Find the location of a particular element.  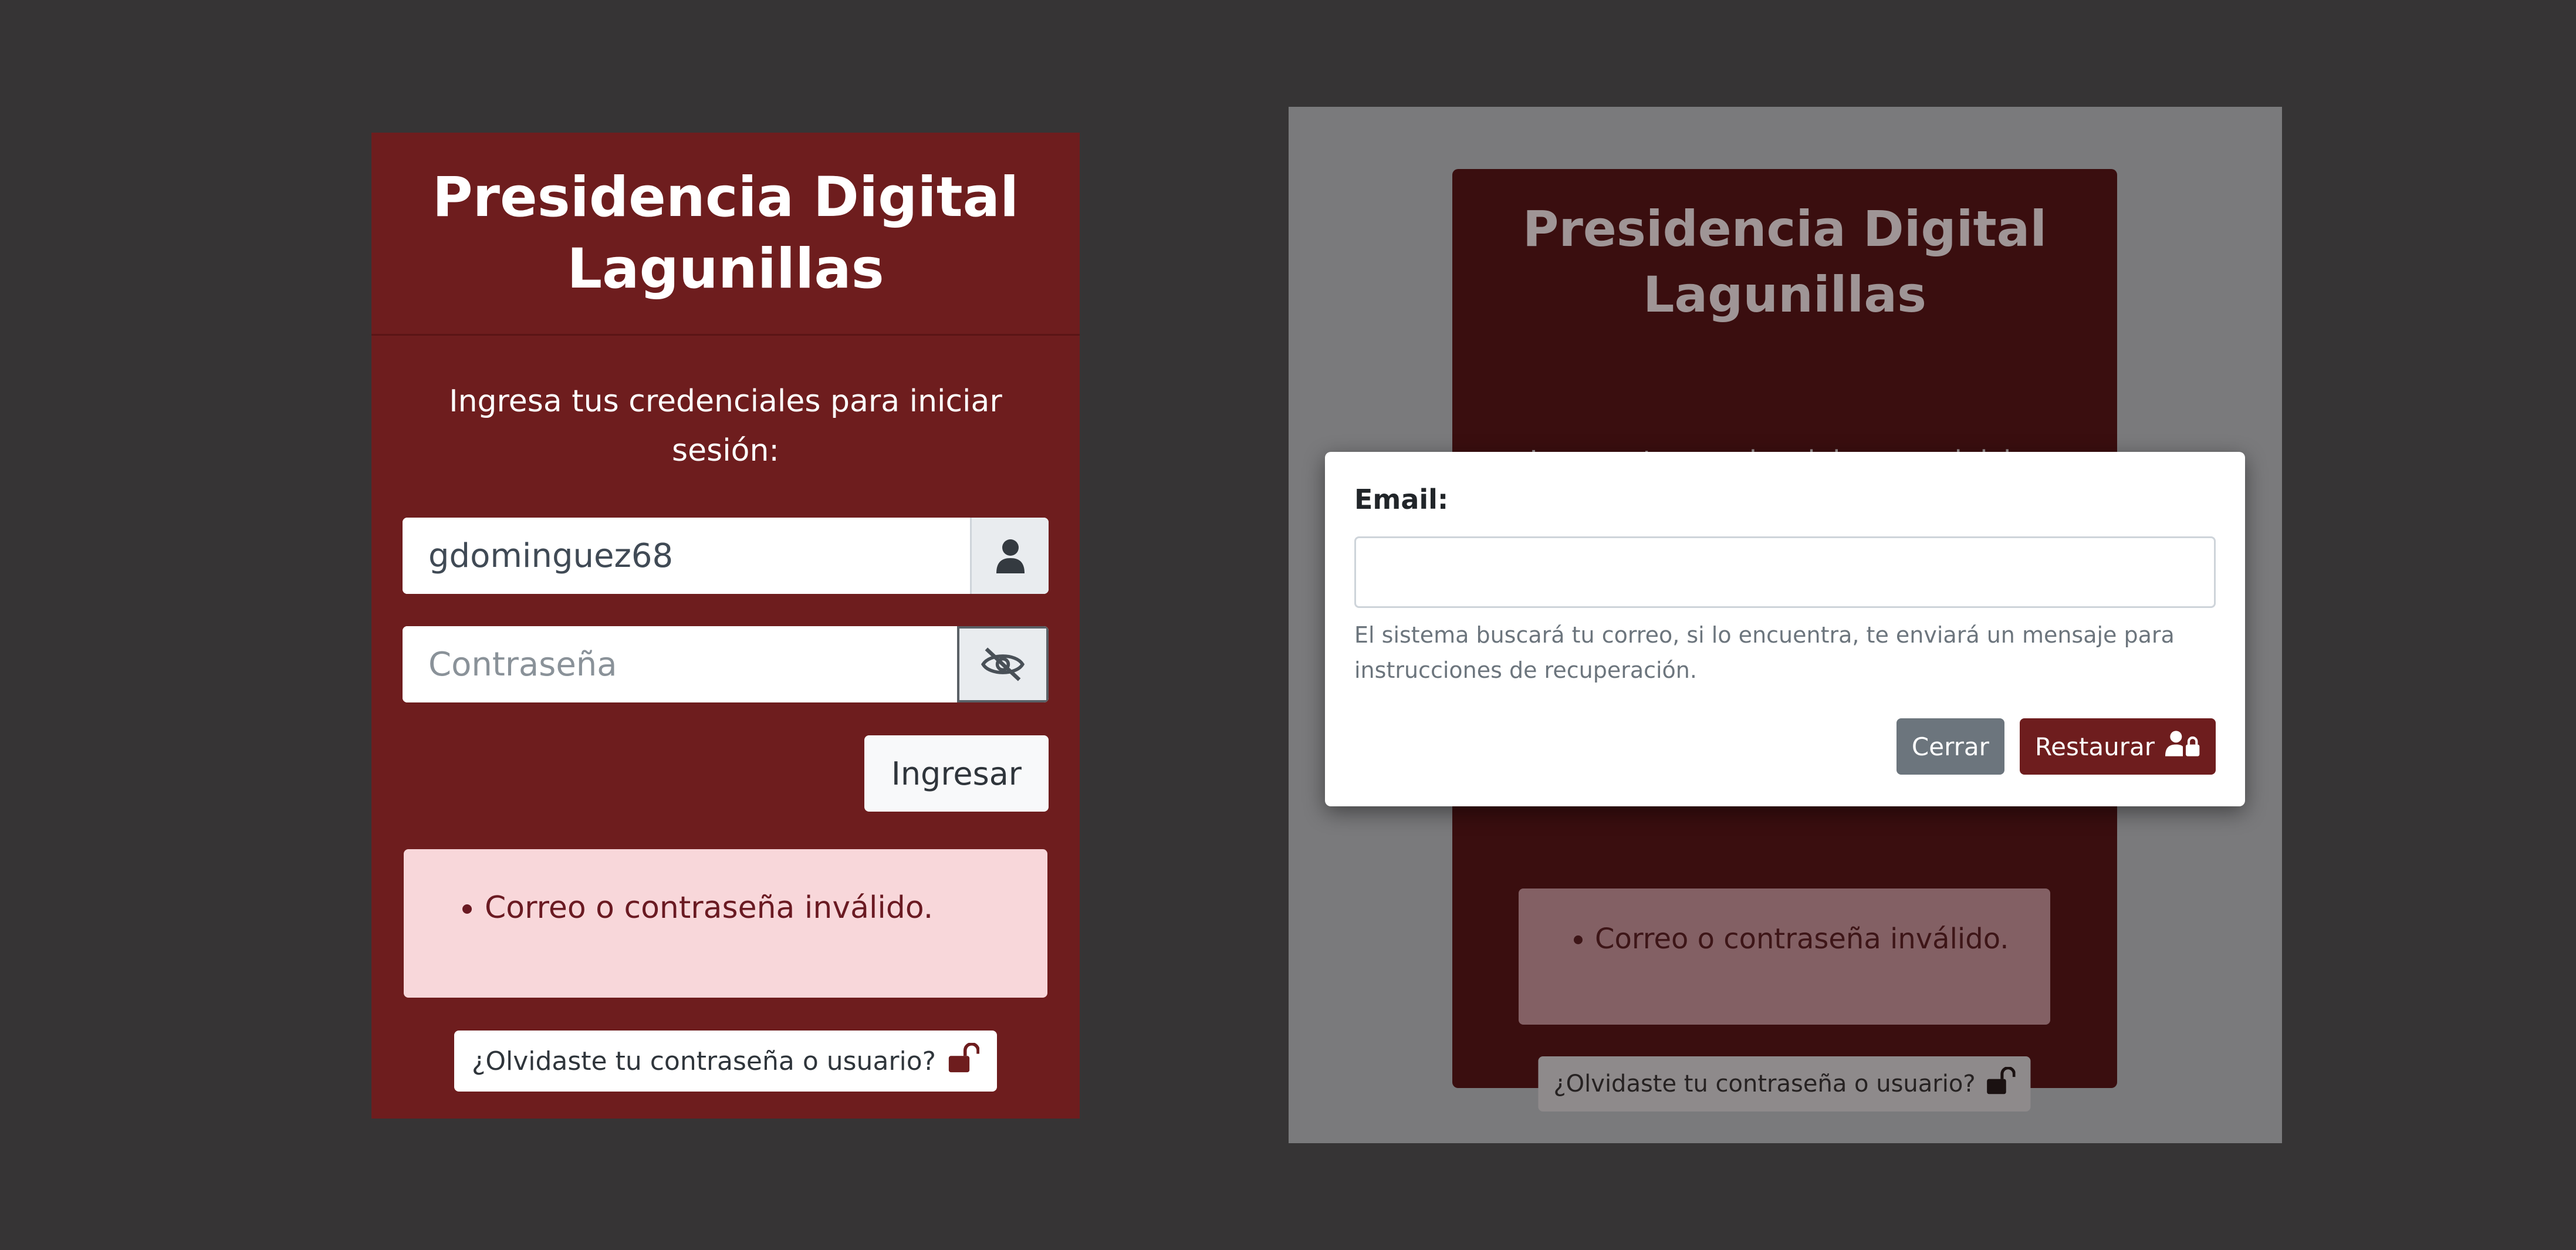

background-forgot-button: ¿Olvidaste tu contraseña o usuario? is located at coordinates (1784, 1084).